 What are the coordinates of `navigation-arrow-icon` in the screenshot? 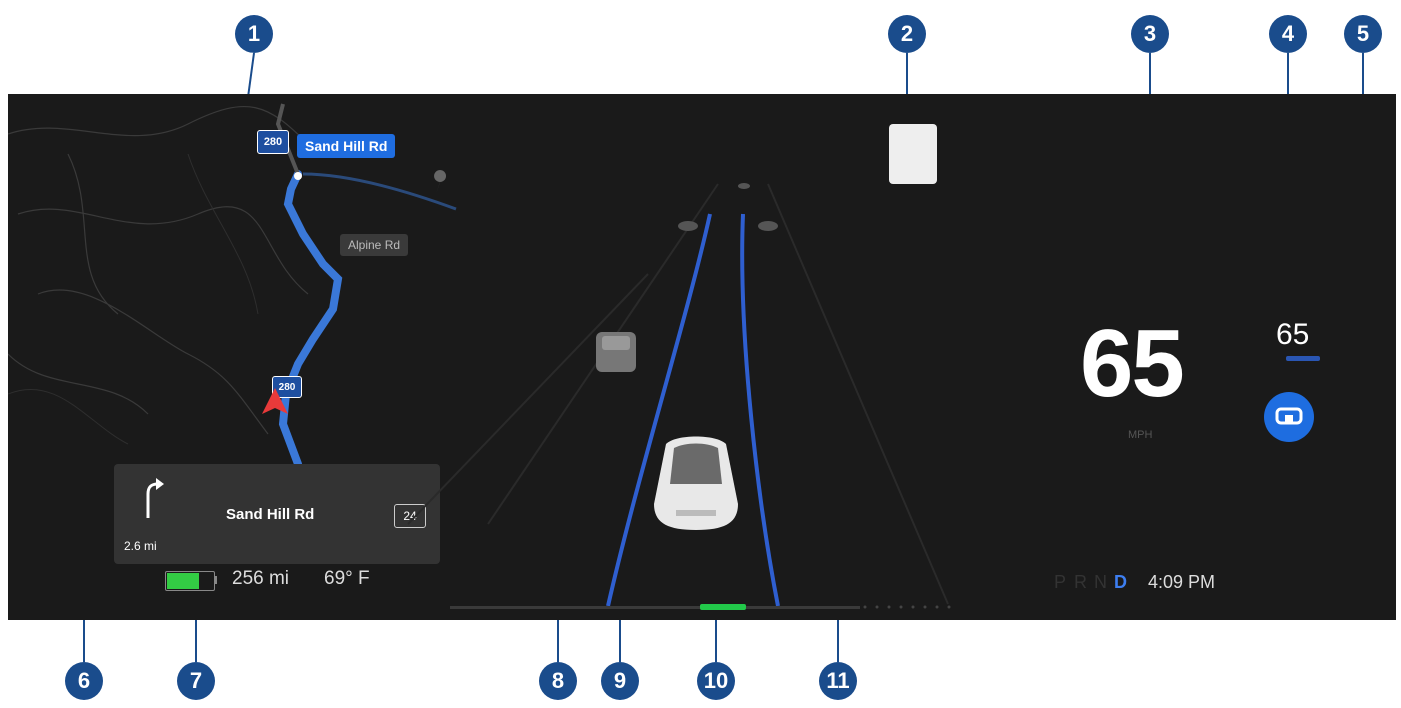 It's located at (275, 401).